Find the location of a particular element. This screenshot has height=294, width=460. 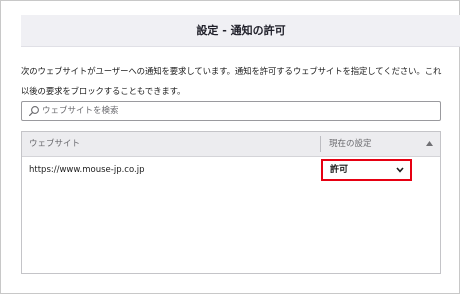

dialog-title: 設定 - 通知の許可 is located at coordinates (240, 31).